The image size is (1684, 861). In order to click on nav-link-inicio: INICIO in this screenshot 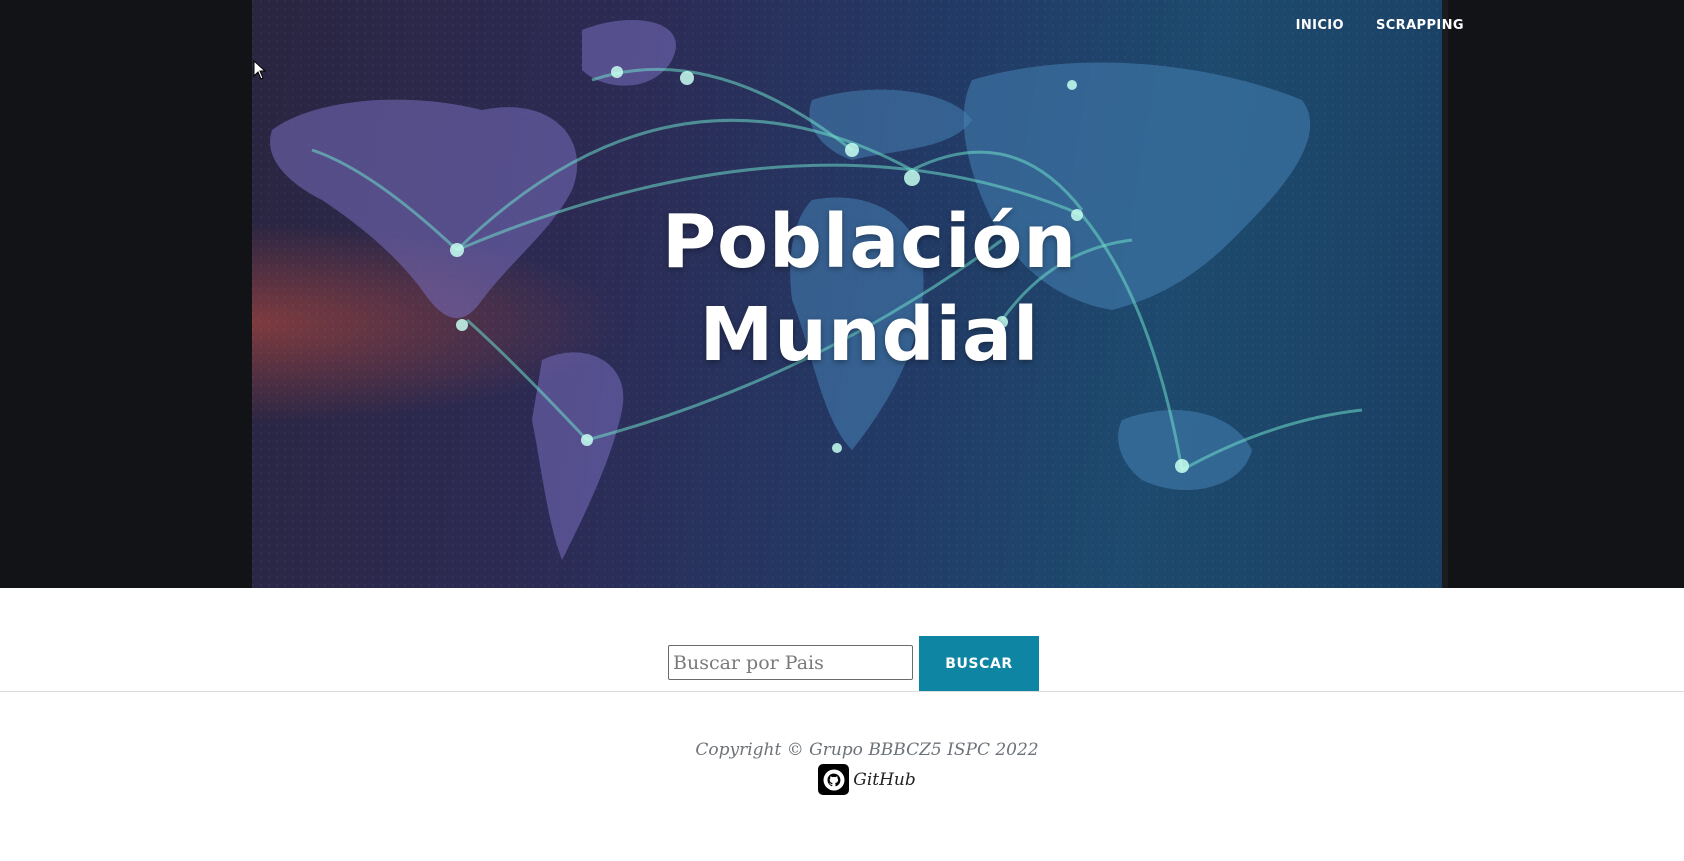, I will do `click(1320, 25)`.